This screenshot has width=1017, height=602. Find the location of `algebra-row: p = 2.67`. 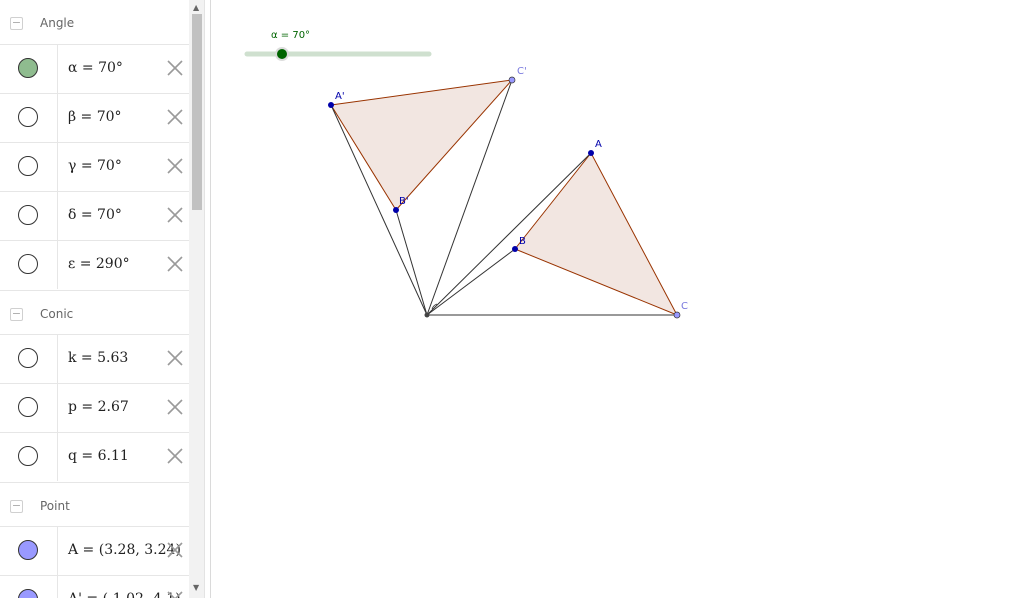

algebra-row: p = 2.67 is located at coordinates (94, 407).